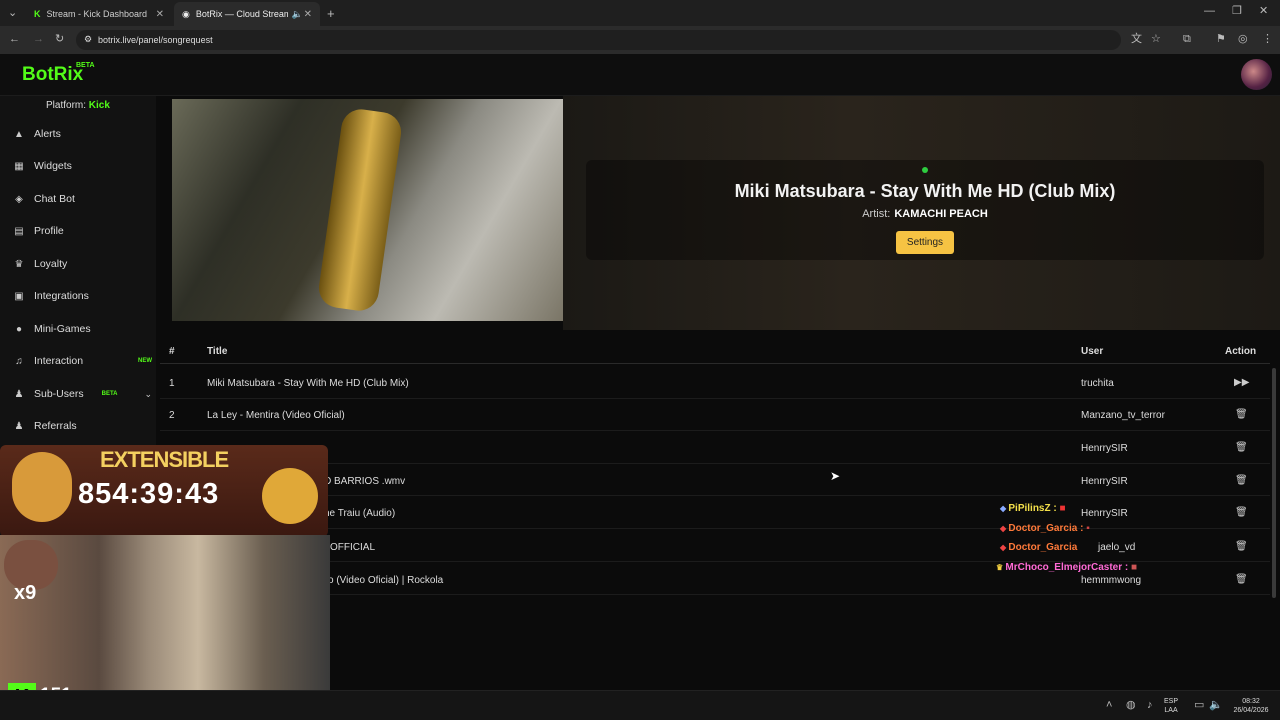  Describe the element at coordinates (82, 231) in the screenshot. I see `sidebar-item-profile: ▤ Profile` at that location.